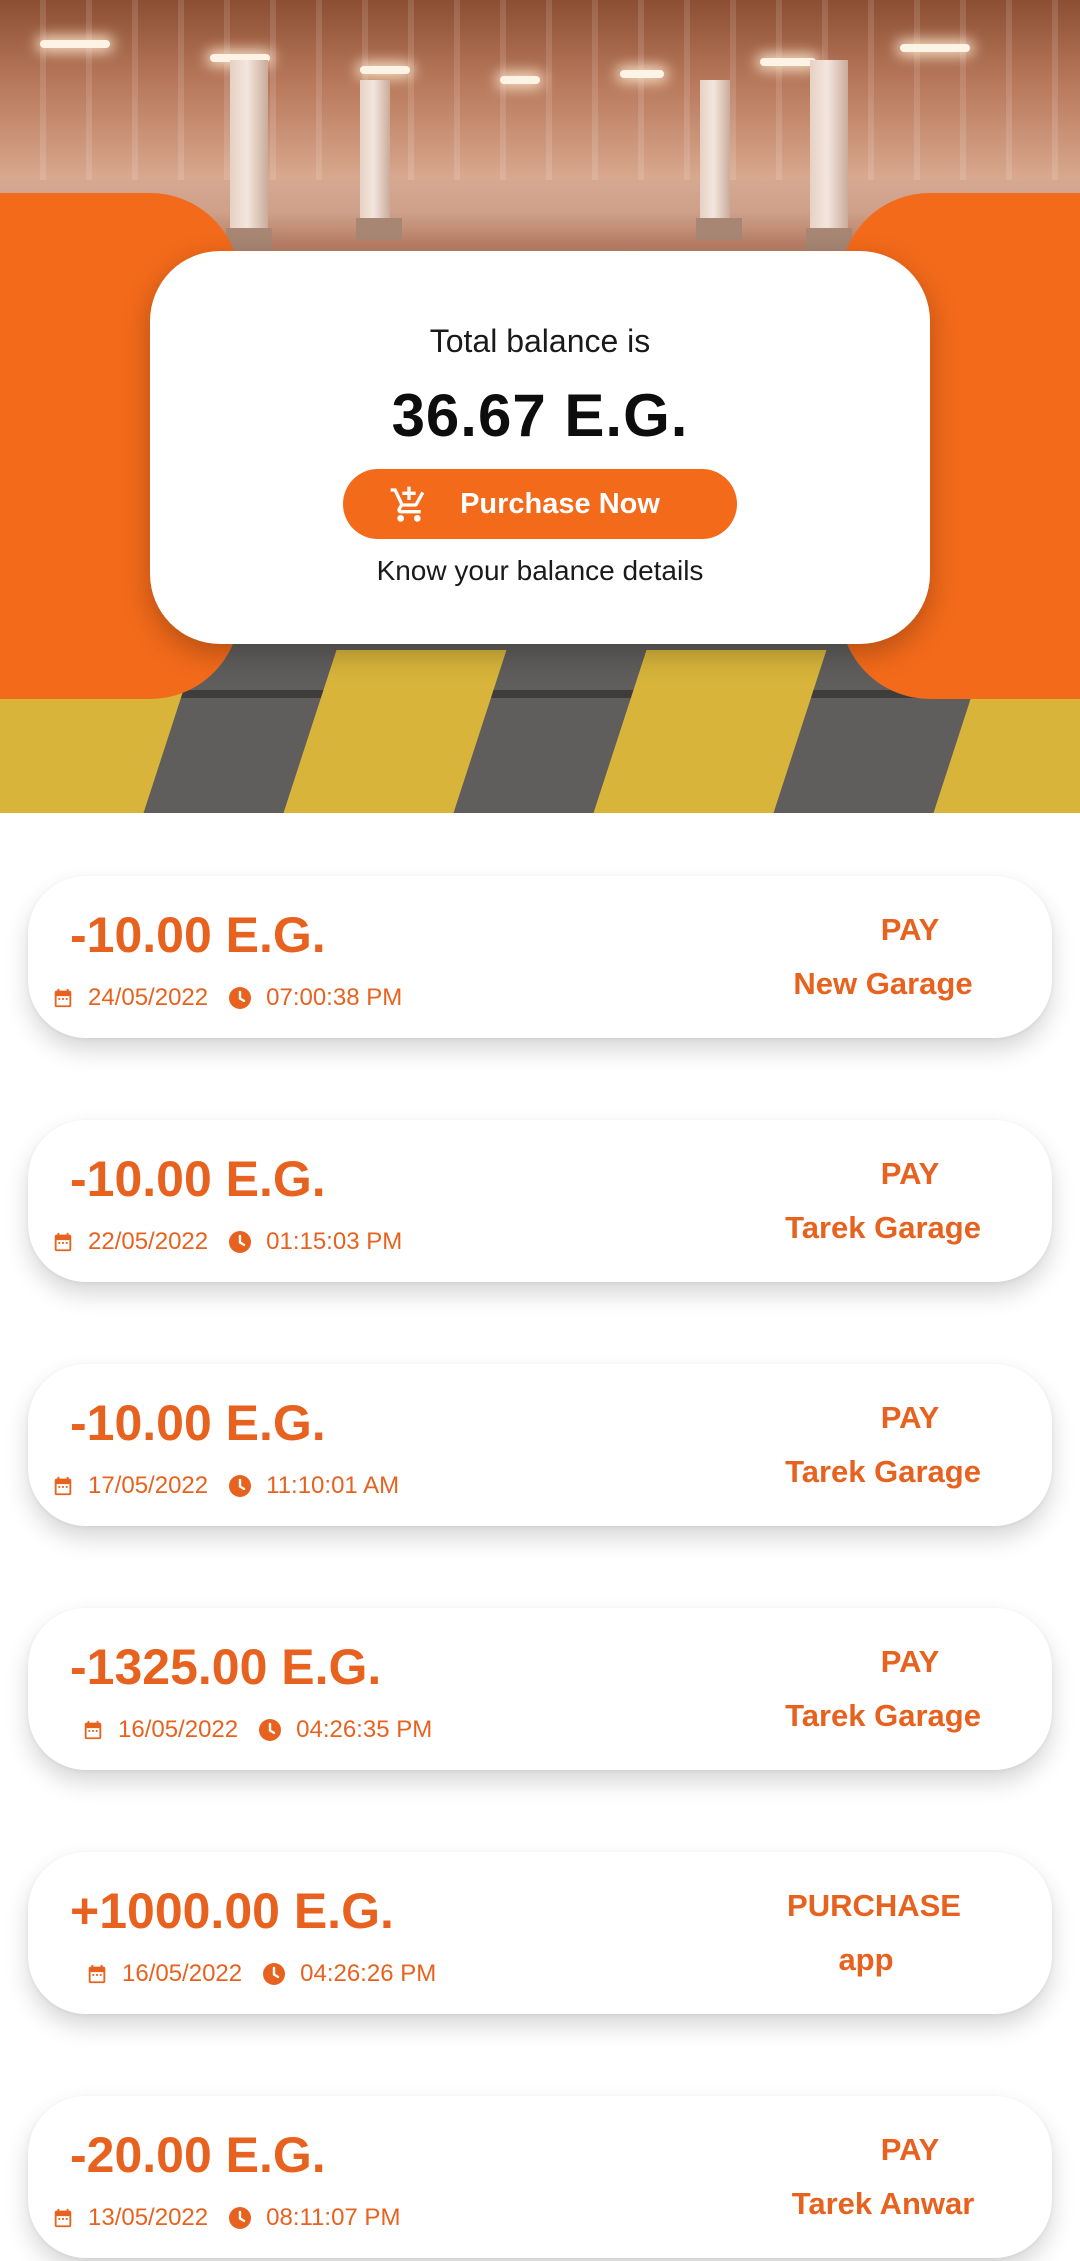 Image resolution: width=1080 pixels, height=2261 pixels. I want to click on ceiling-lights, so click(540, 85).